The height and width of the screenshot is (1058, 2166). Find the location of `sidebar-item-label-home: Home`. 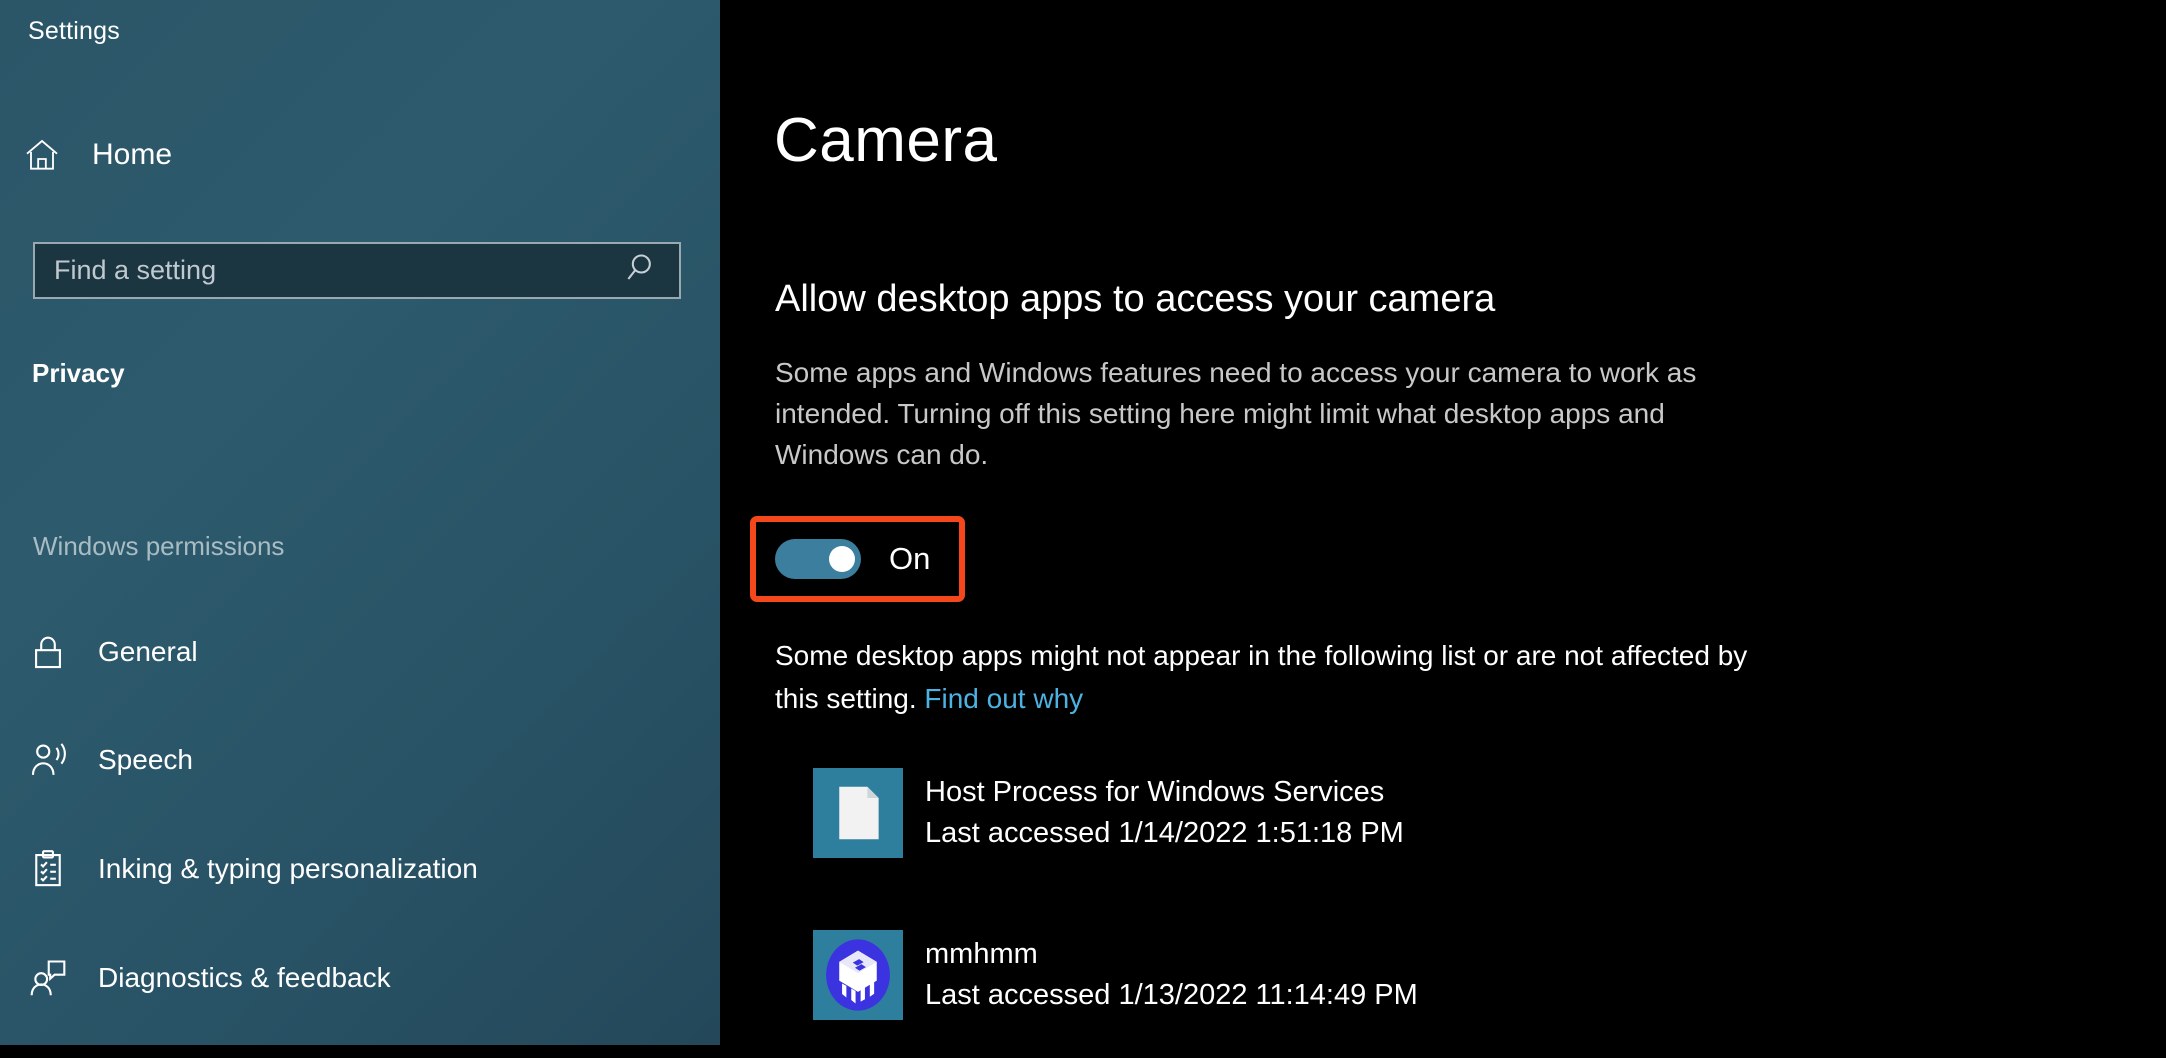

sidebar-item-label-home: Home is located at coordinates (132, 154).